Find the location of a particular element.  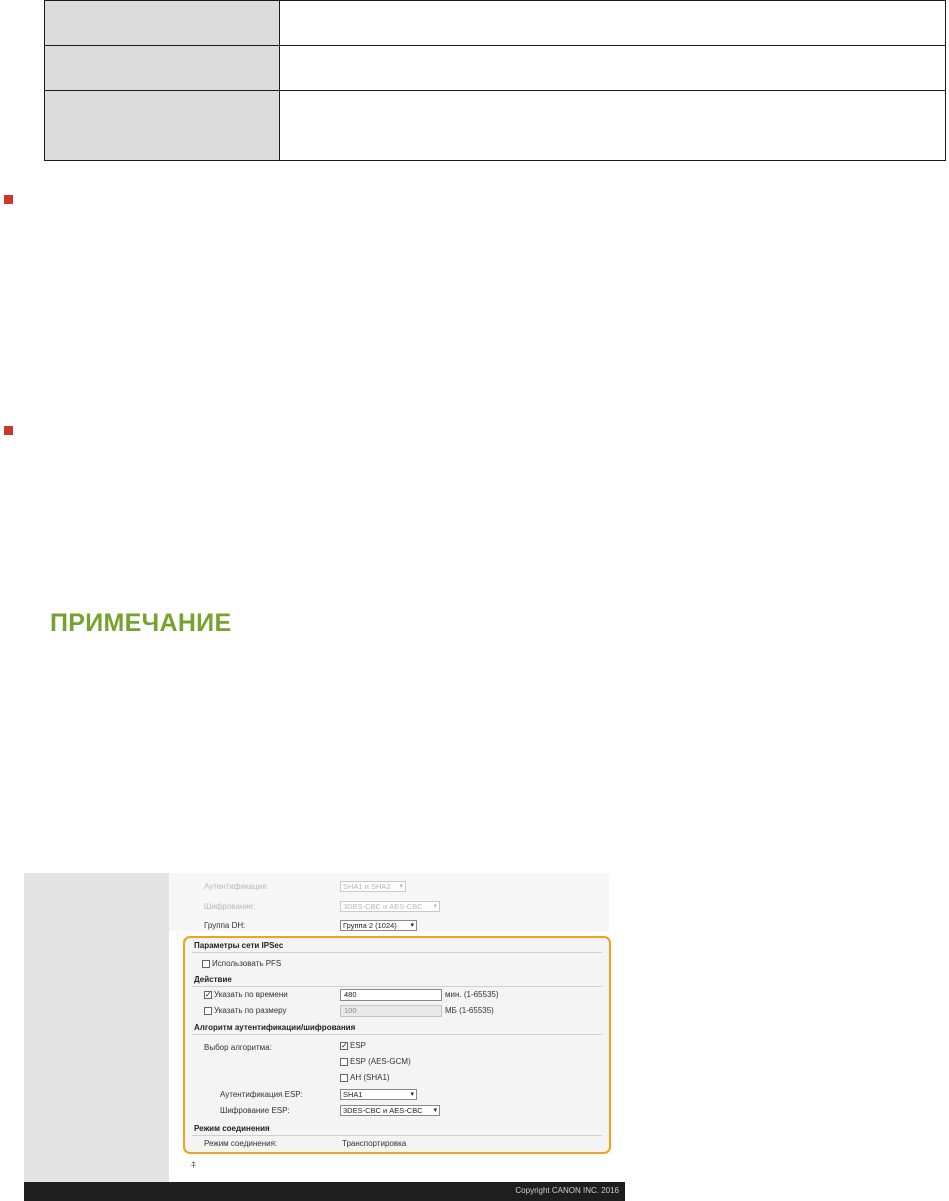

by-size-input: 100 is located at coordinates (391, 1011).